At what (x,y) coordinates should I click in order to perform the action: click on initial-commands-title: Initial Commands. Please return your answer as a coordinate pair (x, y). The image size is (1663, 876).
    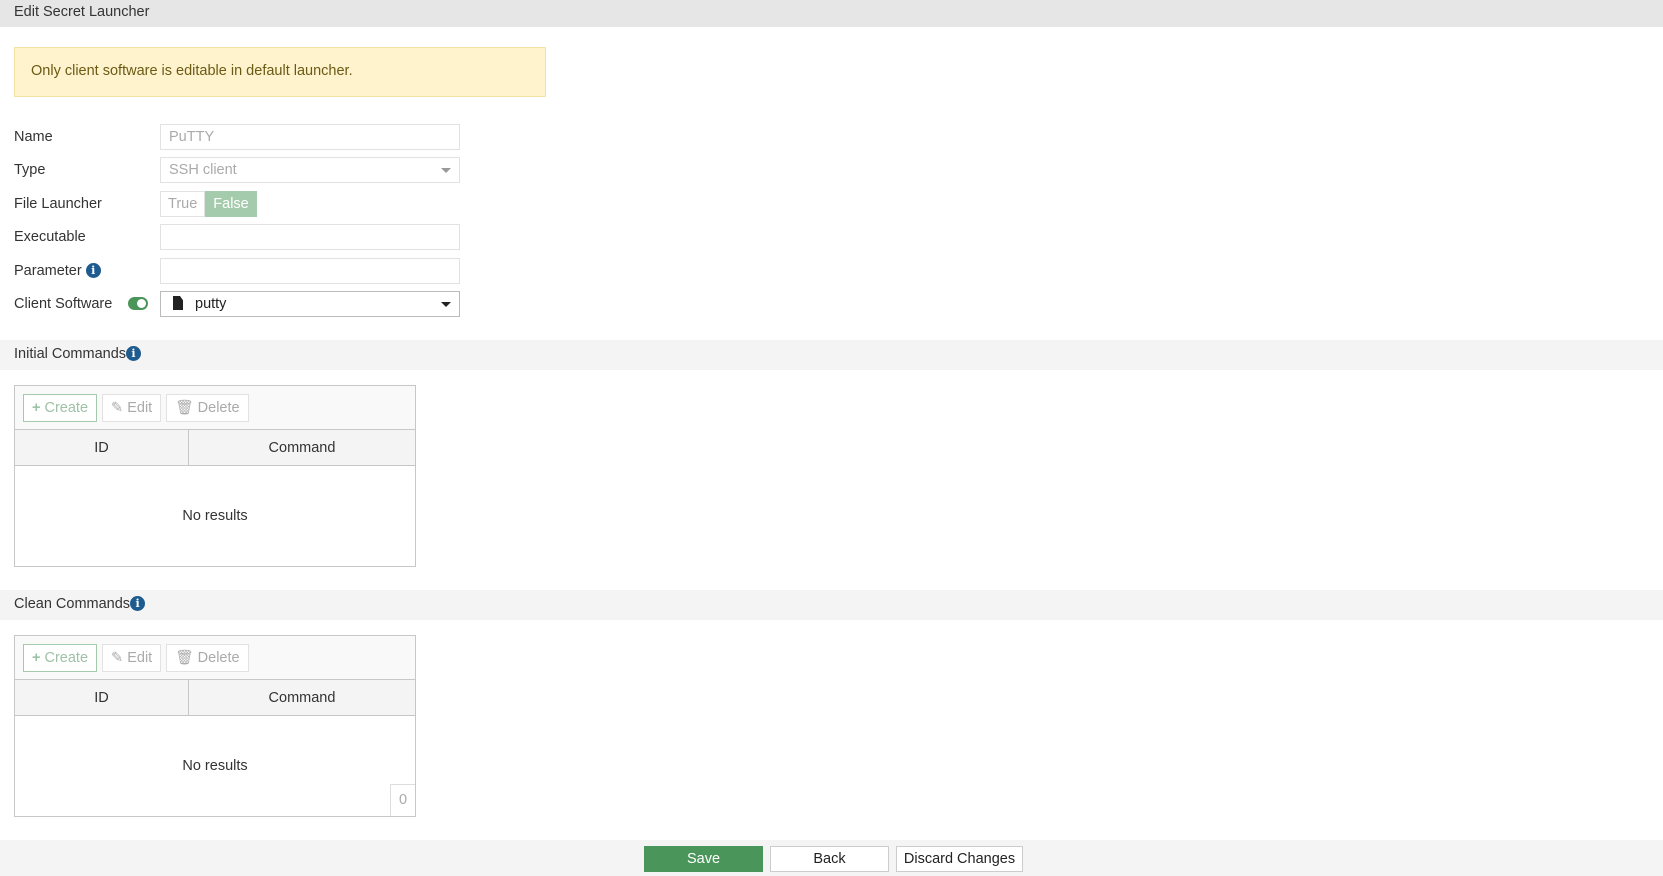
    Looking at the image, I should click on (70, 354).